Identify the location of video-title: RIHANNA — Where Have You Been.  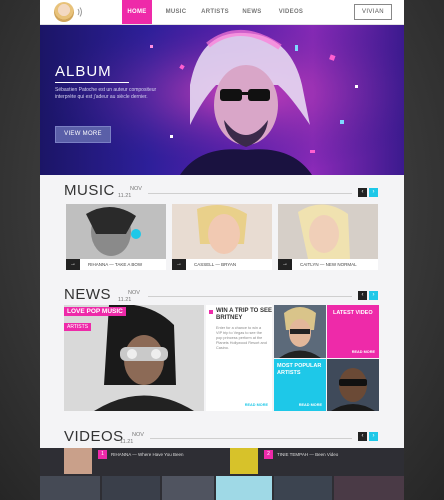
(147, 454).